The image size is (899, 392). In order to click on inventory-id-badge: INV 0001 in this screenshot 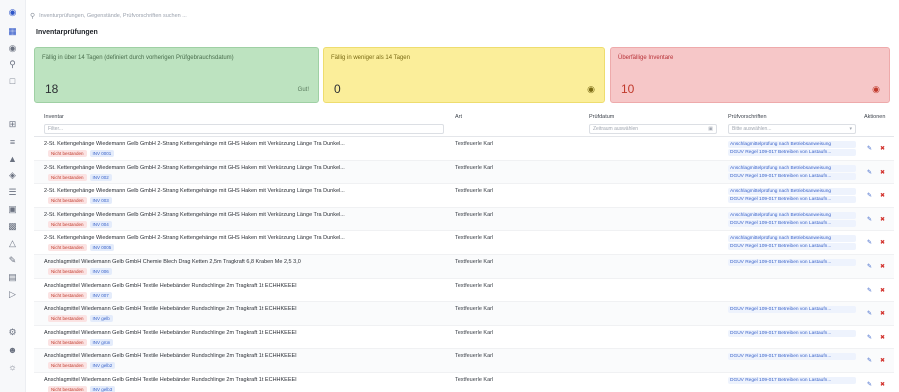, I will do `click(102, 153)`.